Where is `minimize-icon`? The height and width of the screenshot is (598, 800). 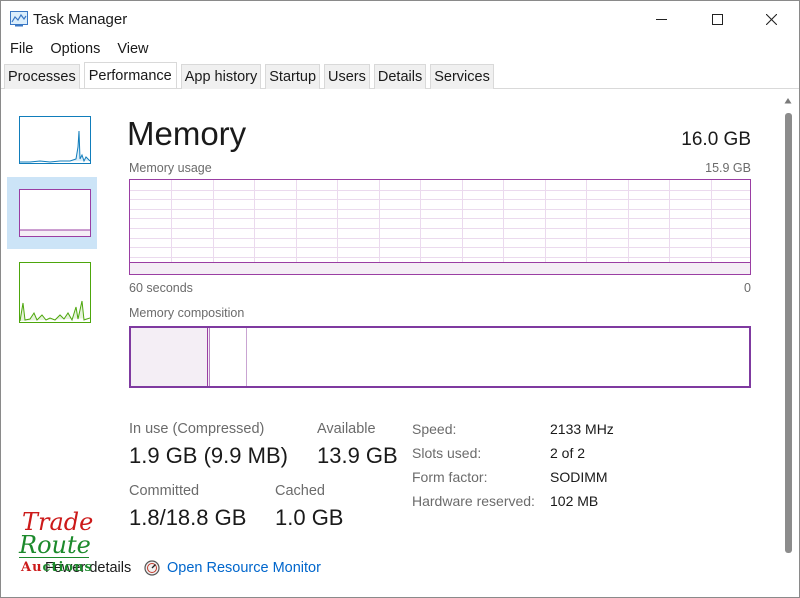
minimize-icon is located at coordinates (661, 19).